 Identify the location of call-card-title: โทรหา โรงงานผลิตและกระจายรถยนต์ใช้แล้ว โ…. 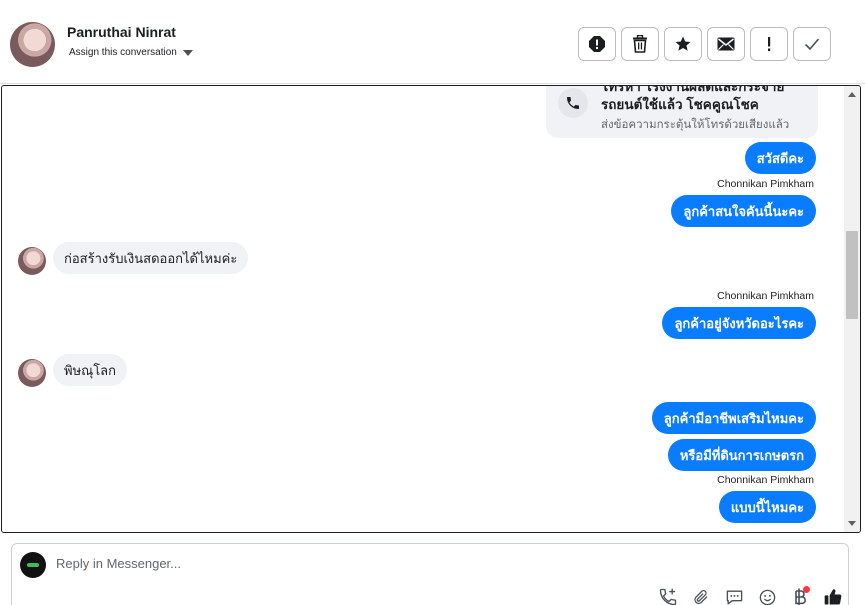
(693, 98).